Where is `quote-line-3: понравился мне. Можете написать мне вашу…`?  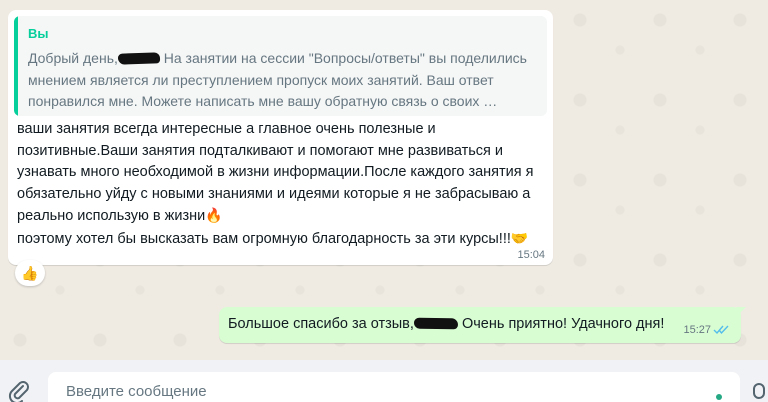 quote-line-3: понравился мне. Можете написать мне вашу… is located at coordinates (263, 101).